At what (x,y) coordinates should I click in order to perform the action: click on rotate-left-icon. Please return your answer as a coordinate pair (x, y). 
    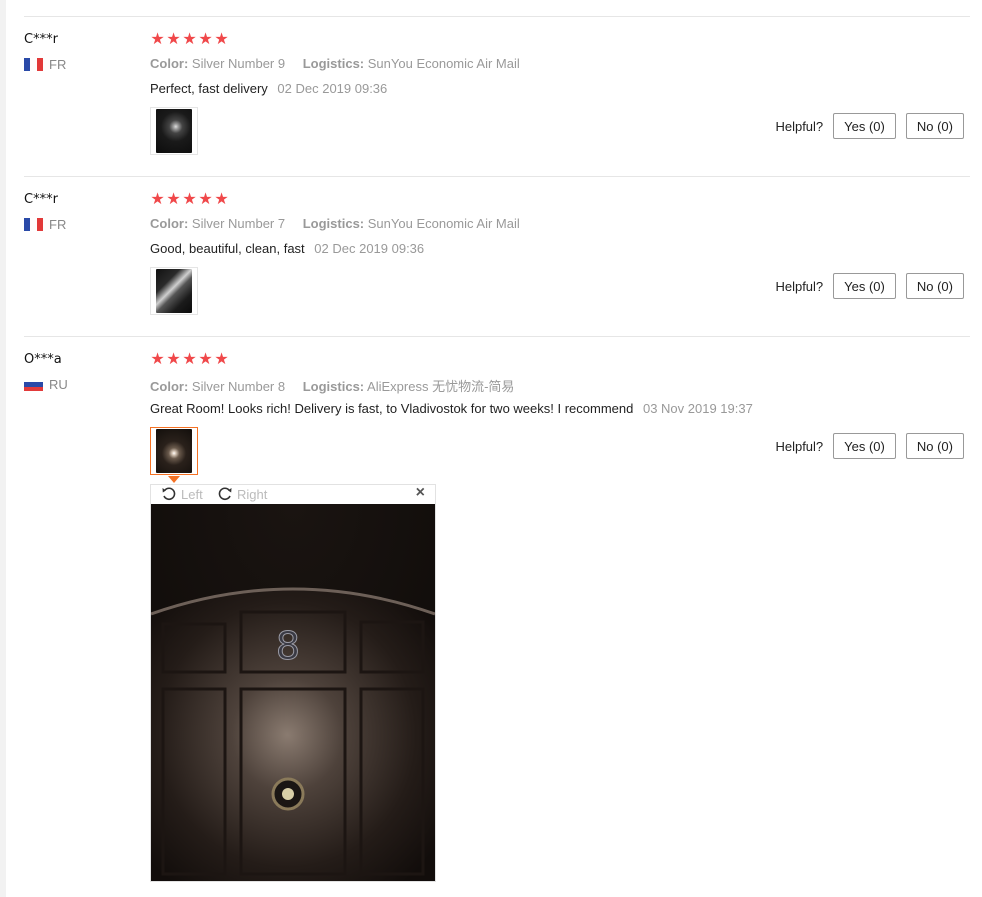
    Looking at the image, I should click on (169, 494).